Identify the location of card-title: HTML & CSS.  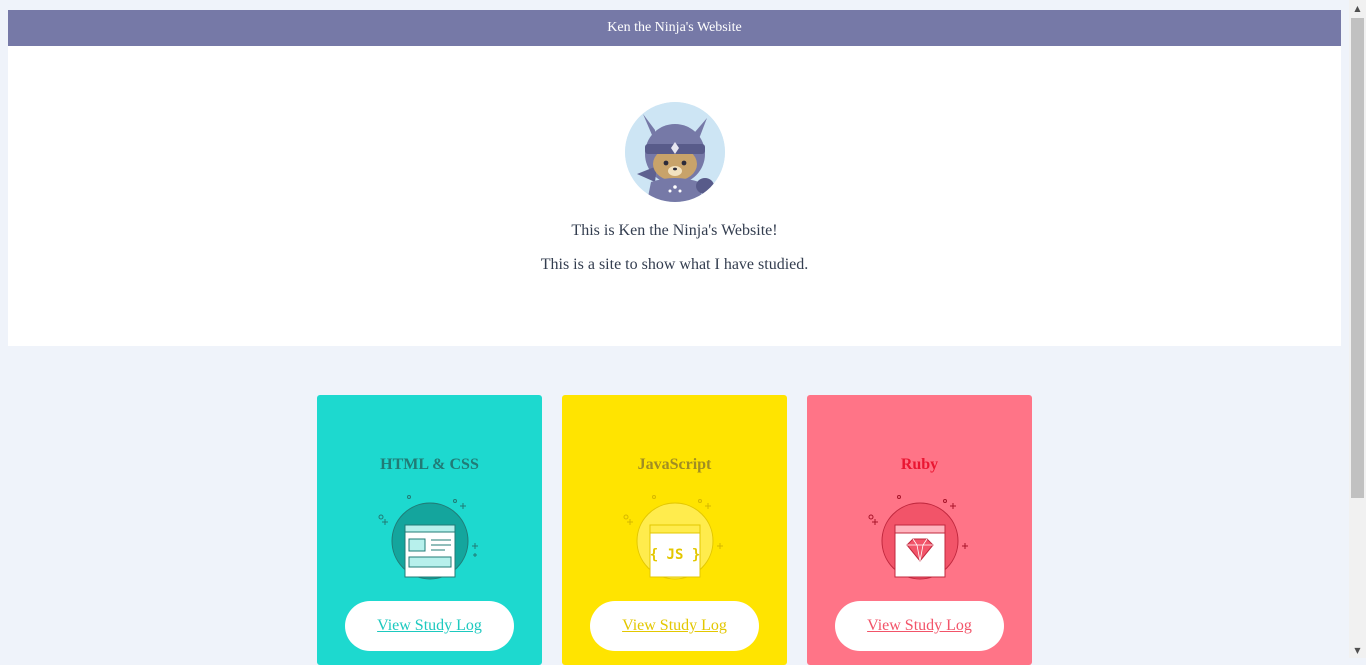
(429, 464).